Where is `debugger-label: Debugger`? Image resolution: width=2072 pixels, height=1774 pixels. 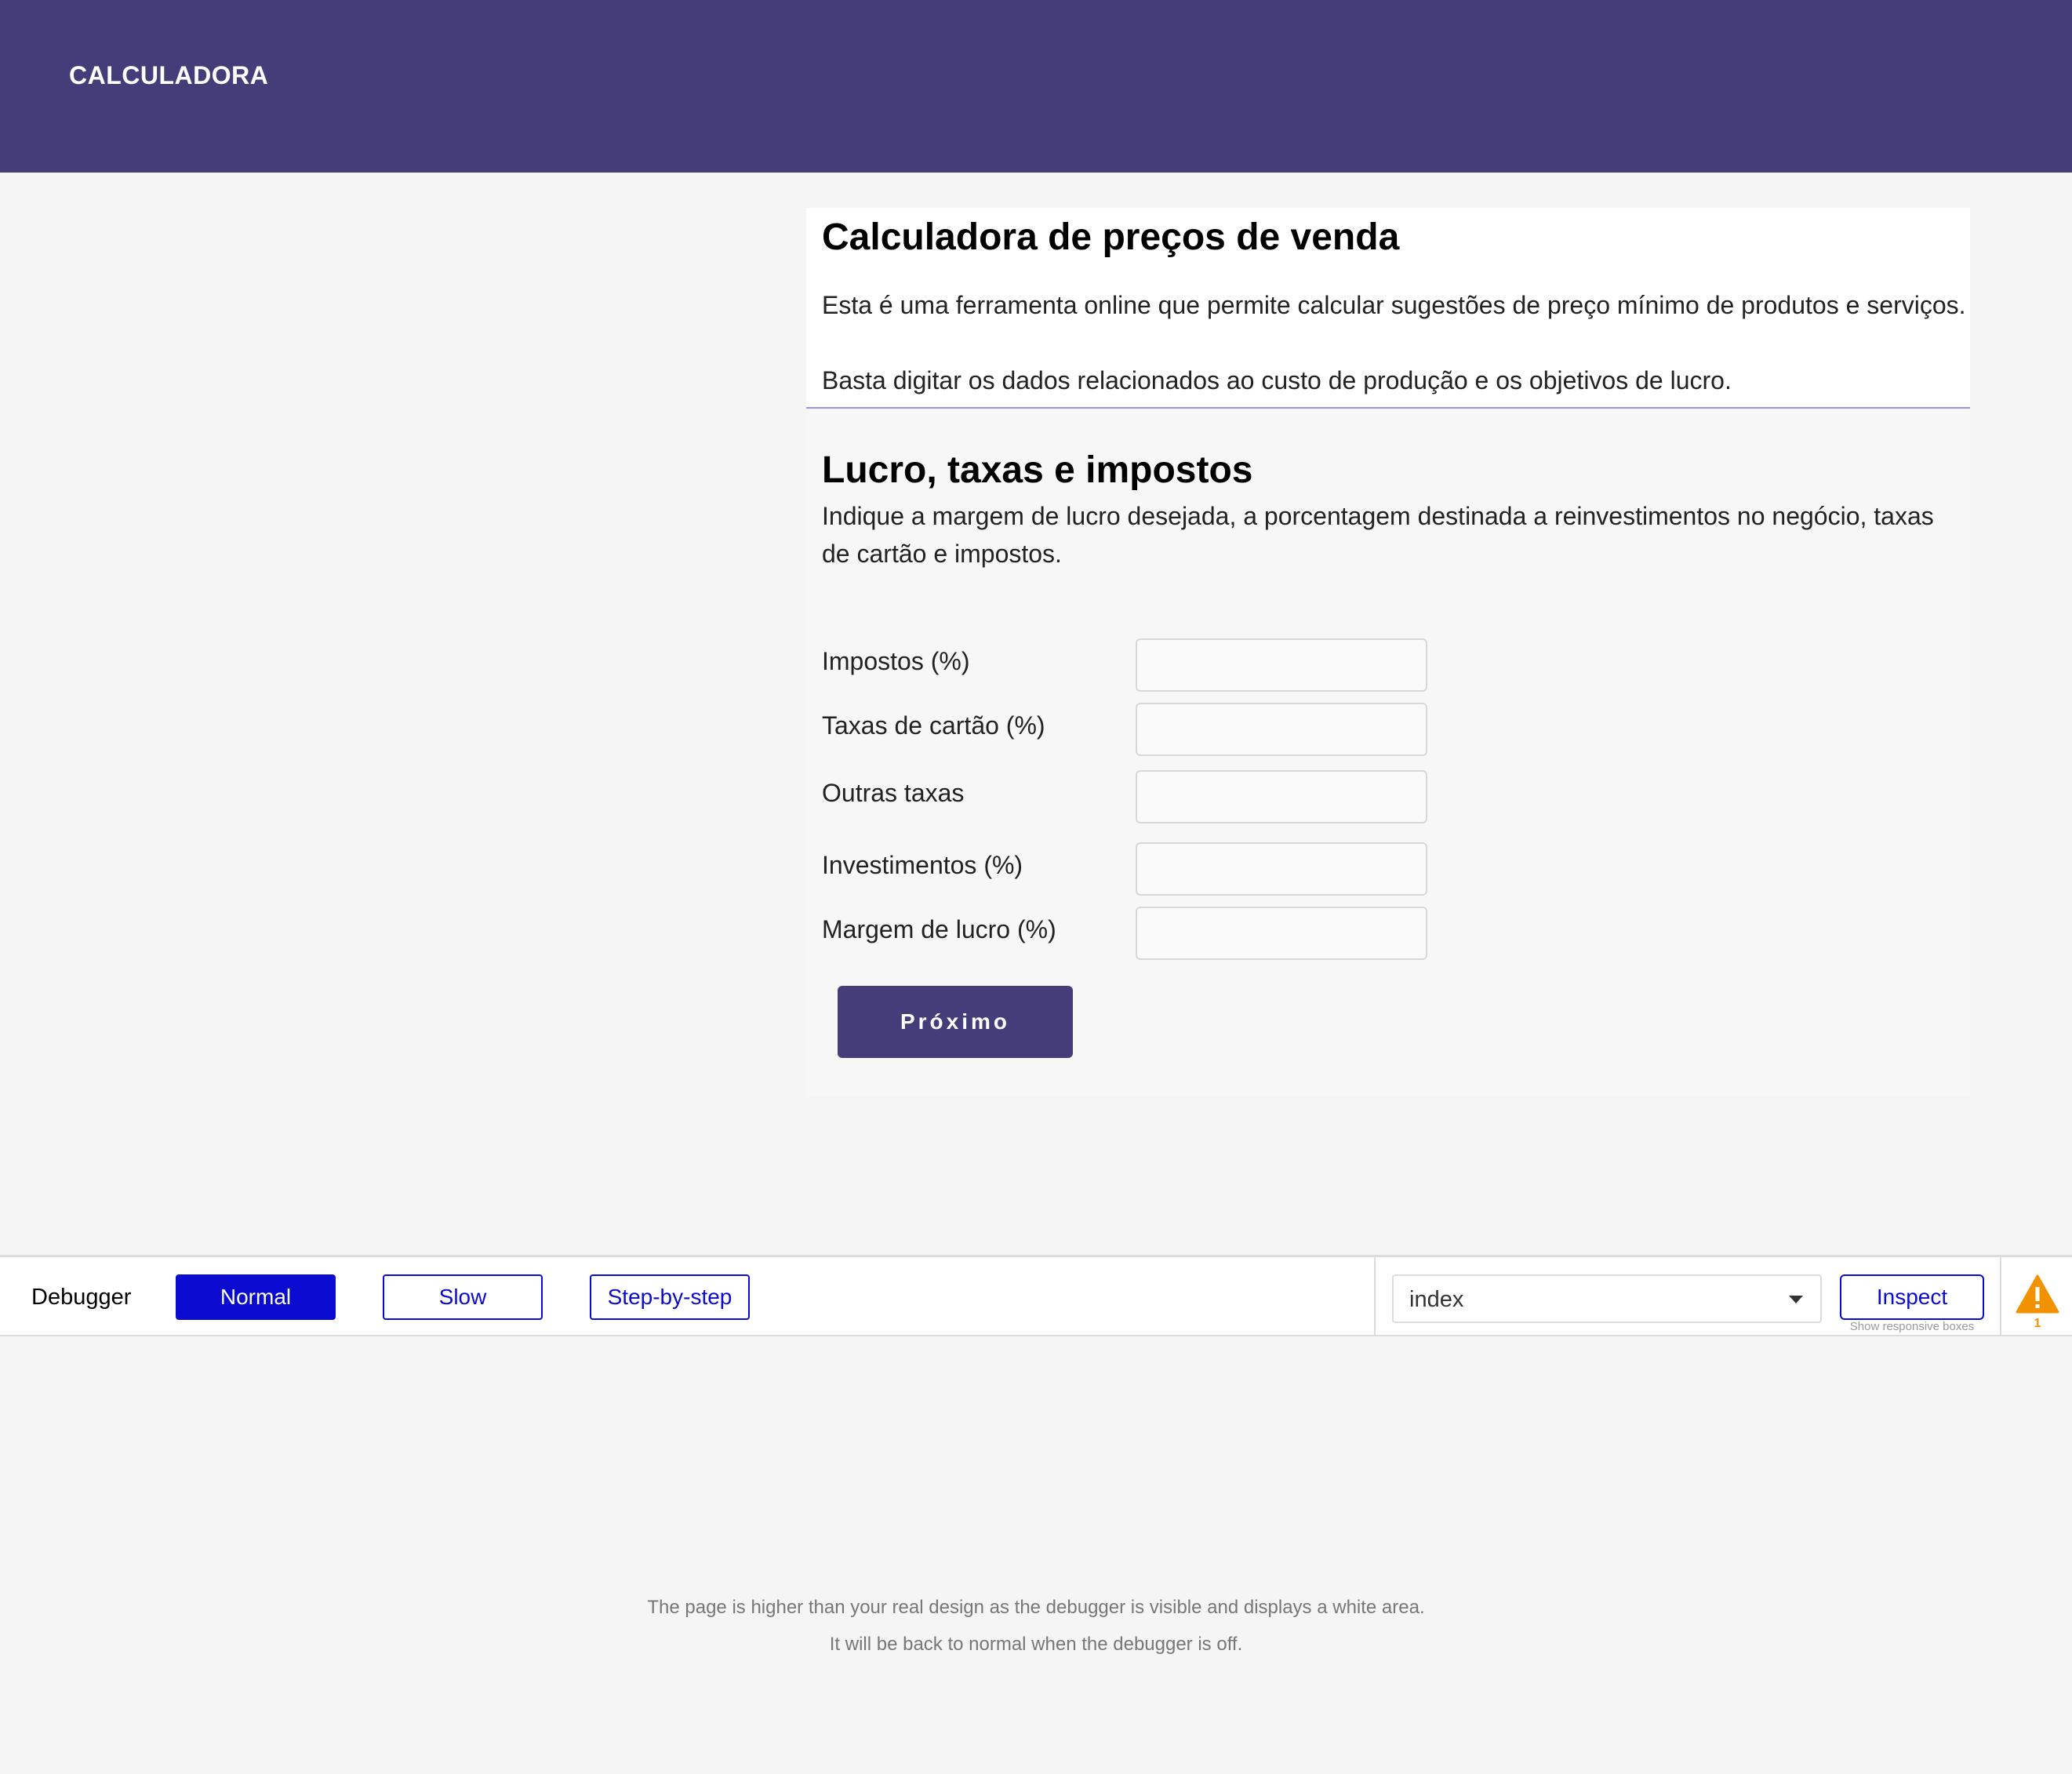
debugger-label: Debugger is located at coordinates (82, 1297).